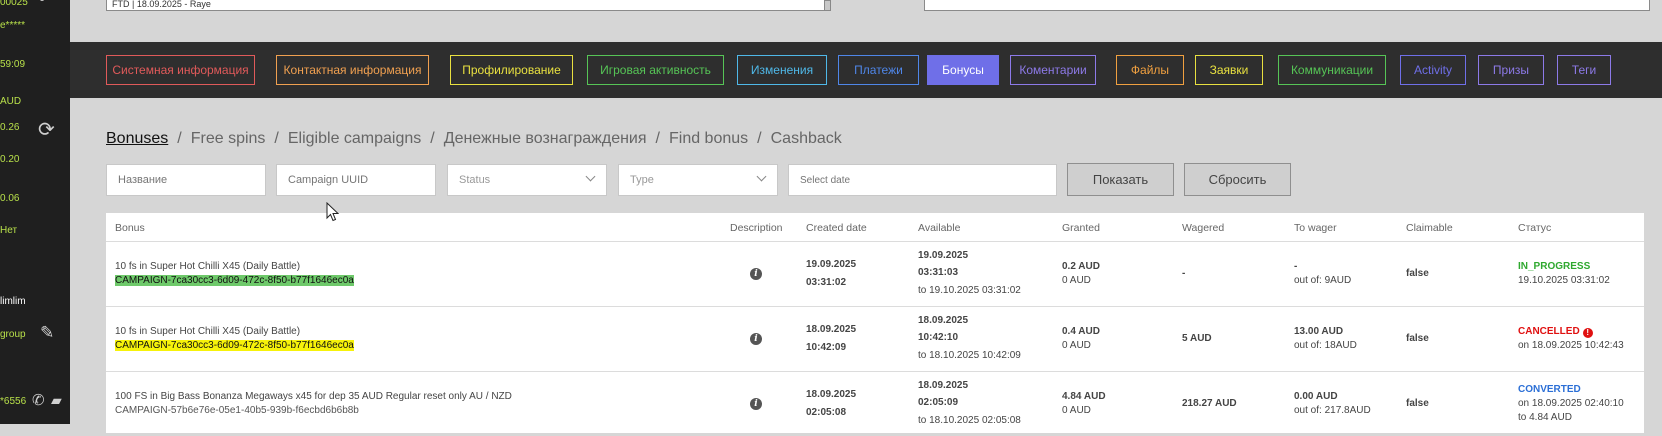 Image resolution: width=1662 pixels, height=436 pixels. What do you see at coordinates (708, 138) in the screenshot?
I see `crumb-find-bonus: Find bonus` at bounding box center [708, 138].